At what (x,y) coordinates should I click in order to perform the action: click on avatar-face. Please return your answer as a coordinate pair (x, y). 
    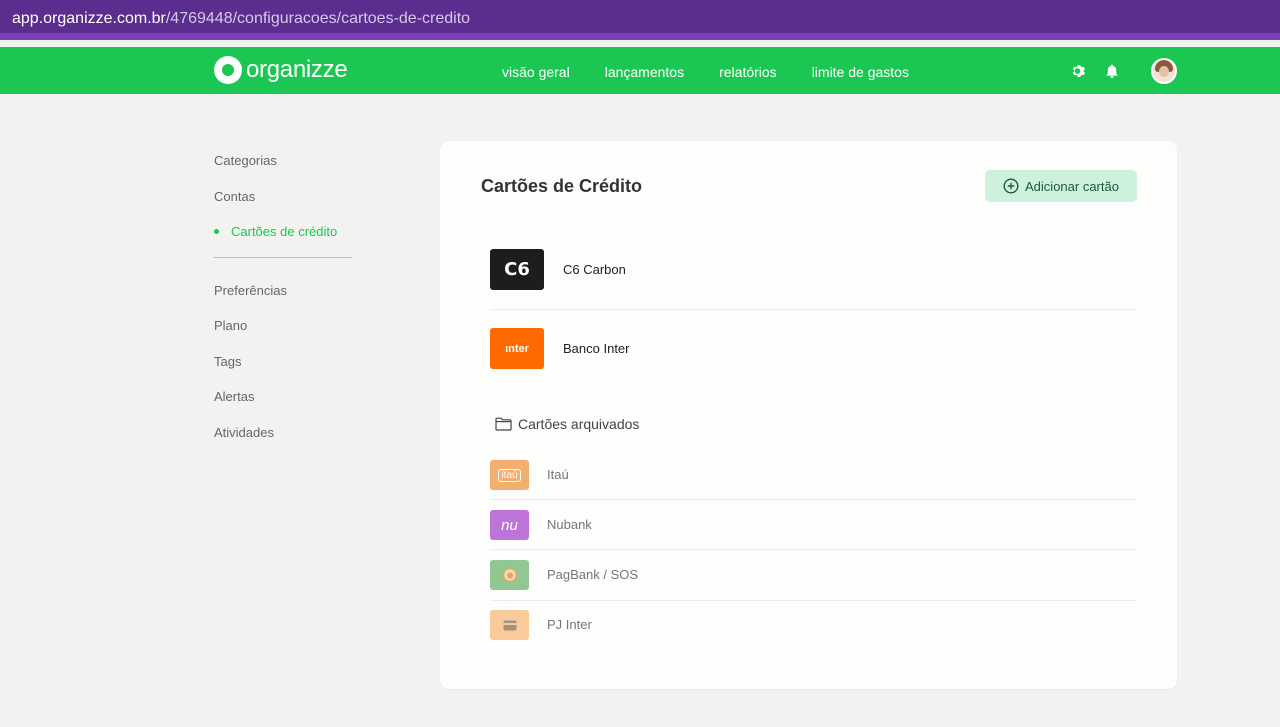
    Looking at the image, I should click on (1164, 71).